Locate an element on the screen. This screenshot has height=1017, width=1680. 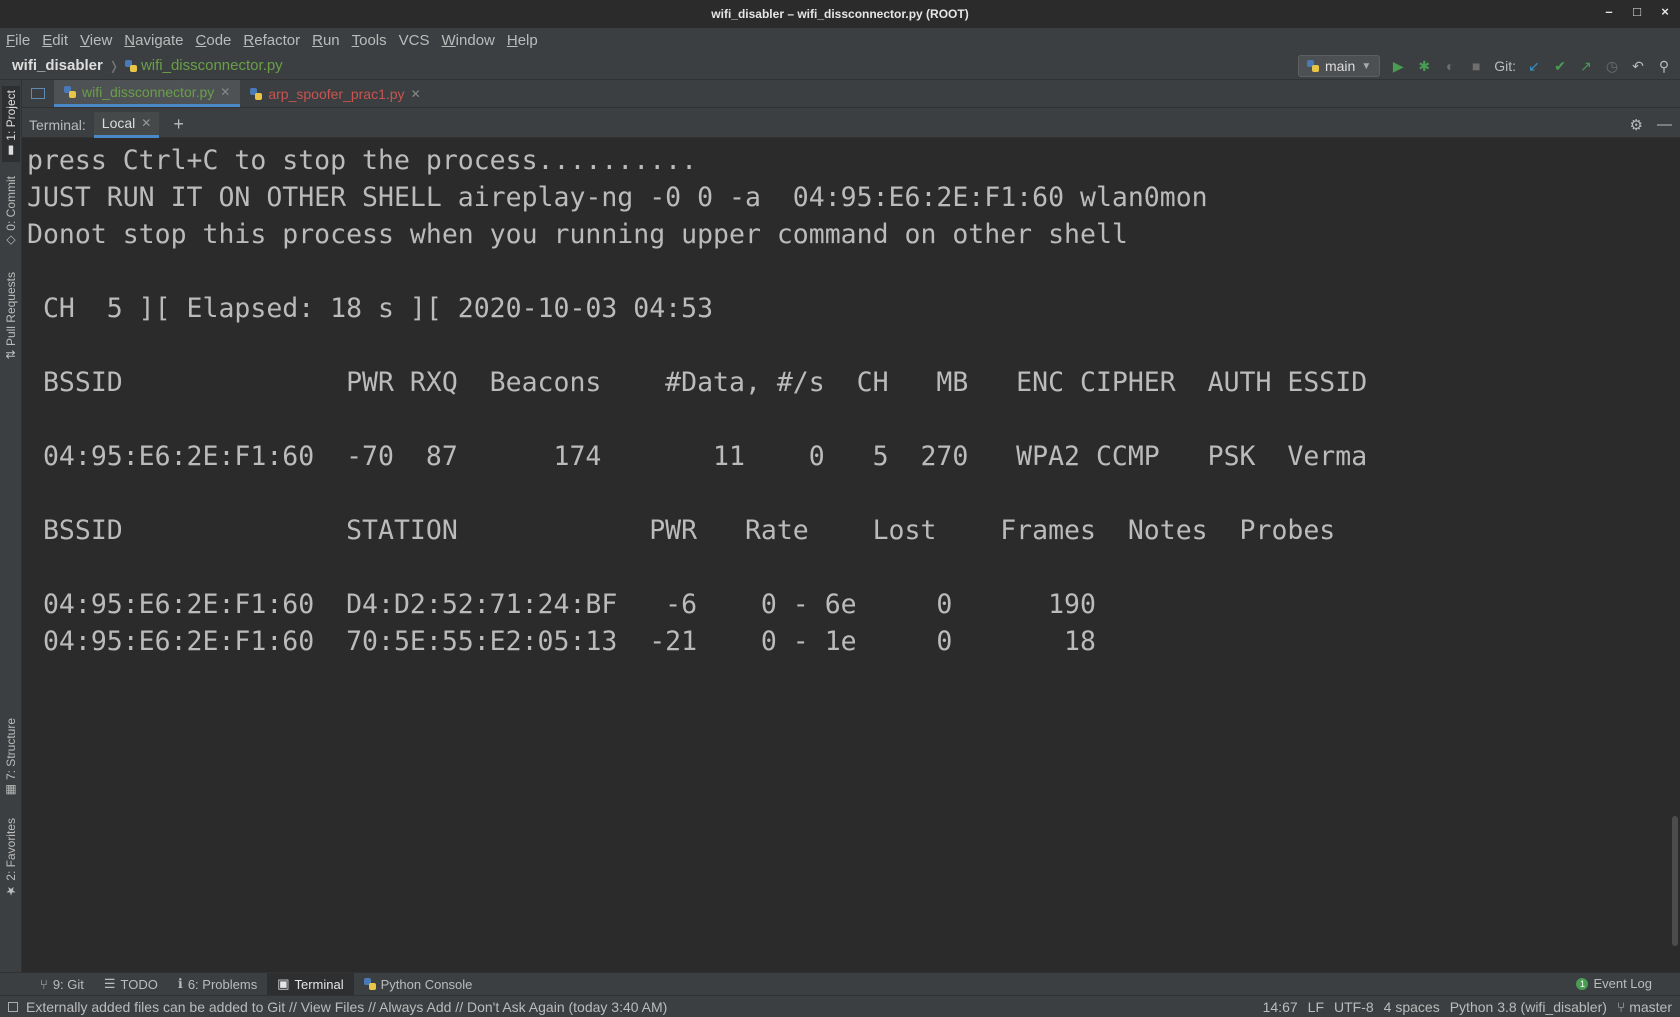
tab-arp-spoofer-prac1: arp_spoofer_prac1.py ✕ is located at coordinates (335, 93).